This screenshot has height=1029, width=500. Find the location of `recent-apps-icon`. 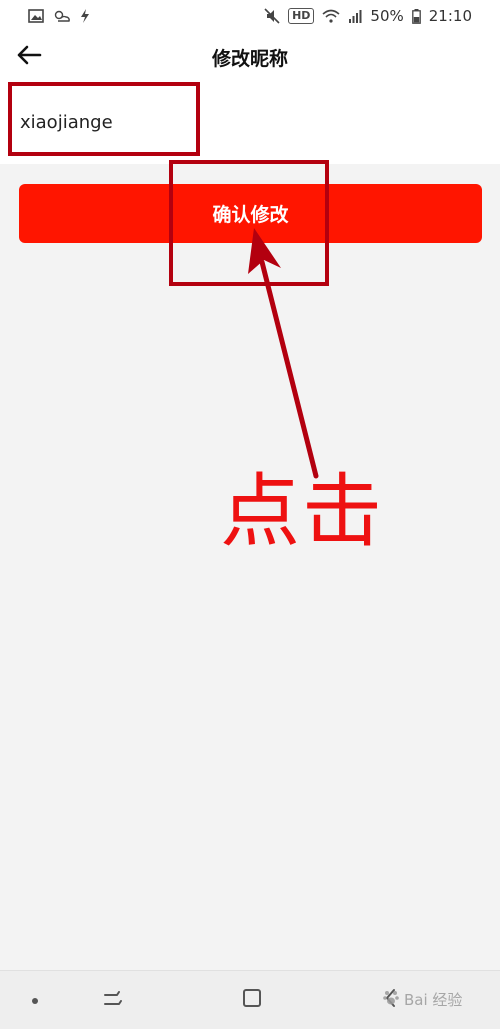

recent-apps-icon is located at coordinates (113, 1000).